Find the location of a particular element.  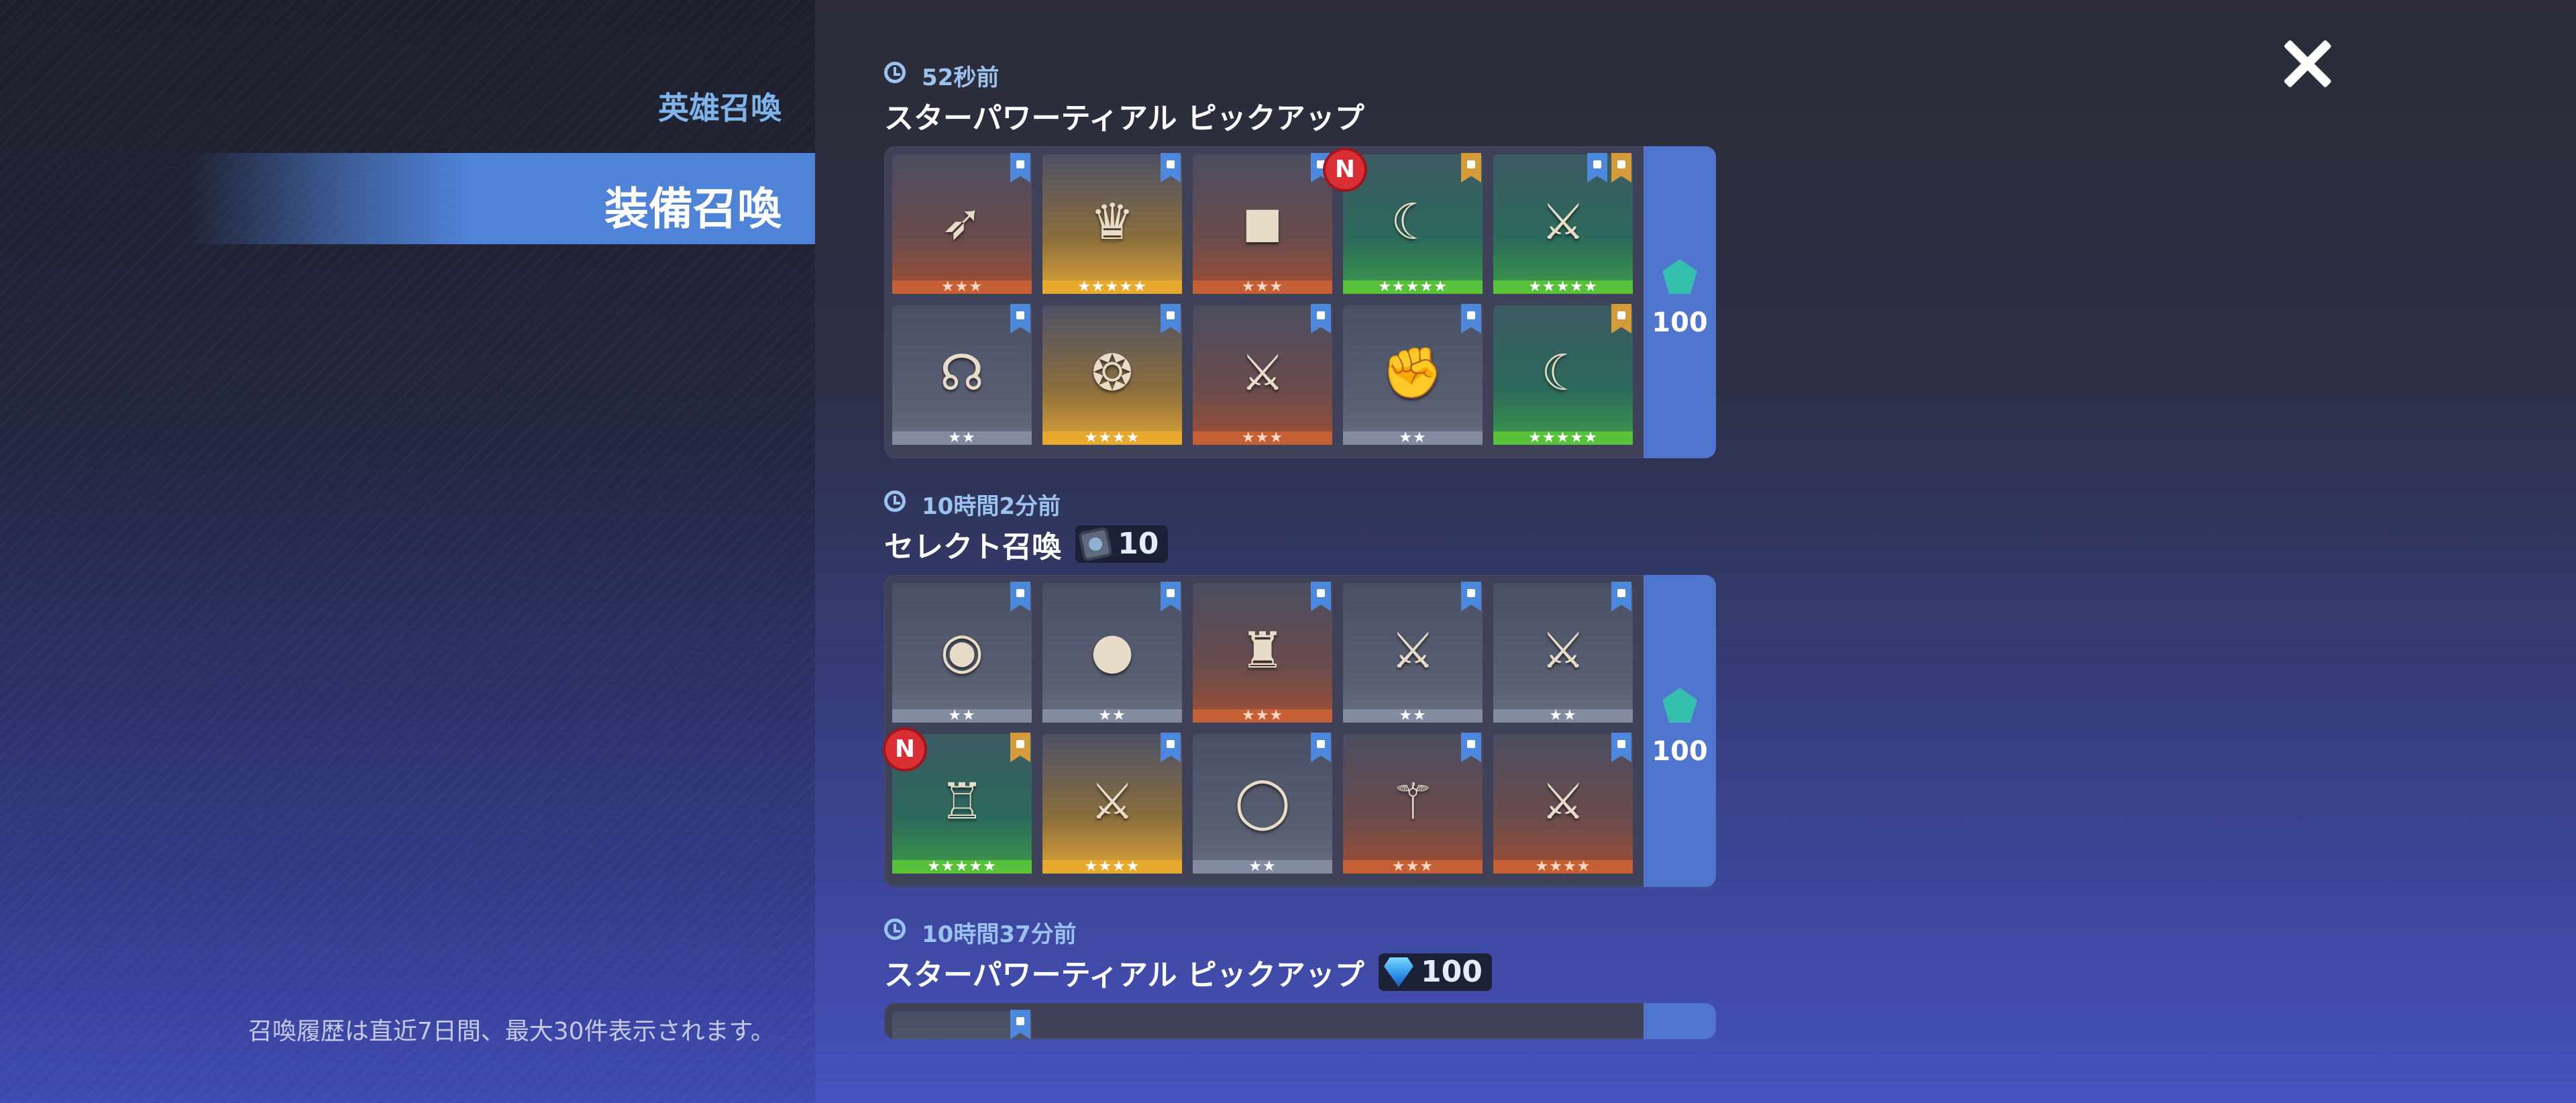

item-card: ☊ ★★ is located at coordinates (962, 374).